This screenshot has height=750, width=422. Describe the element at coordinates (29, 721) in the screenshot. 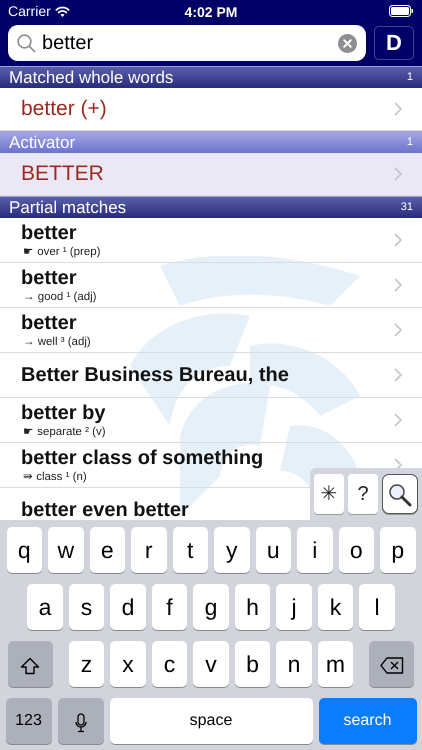

I see `numbers-key: 123` at that location.